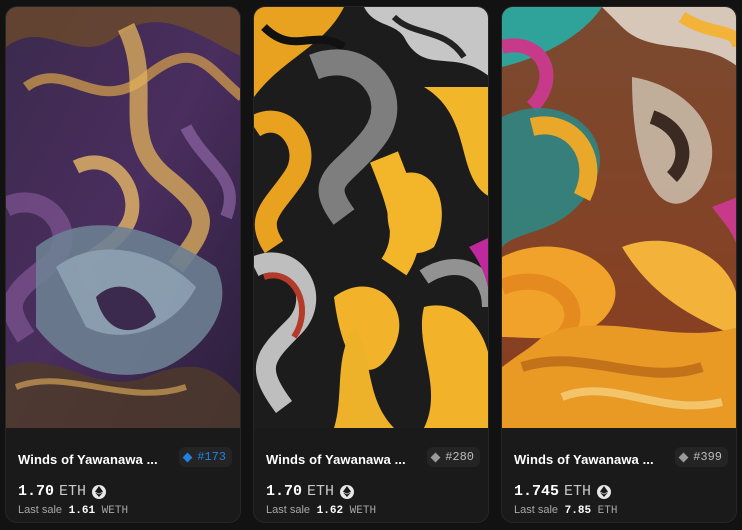 Image resolution: width=742 pixels, height=530 pixels. Describe the element at coordinates (459, 457) in the screenshot. I see `token-id: #280` at that location.